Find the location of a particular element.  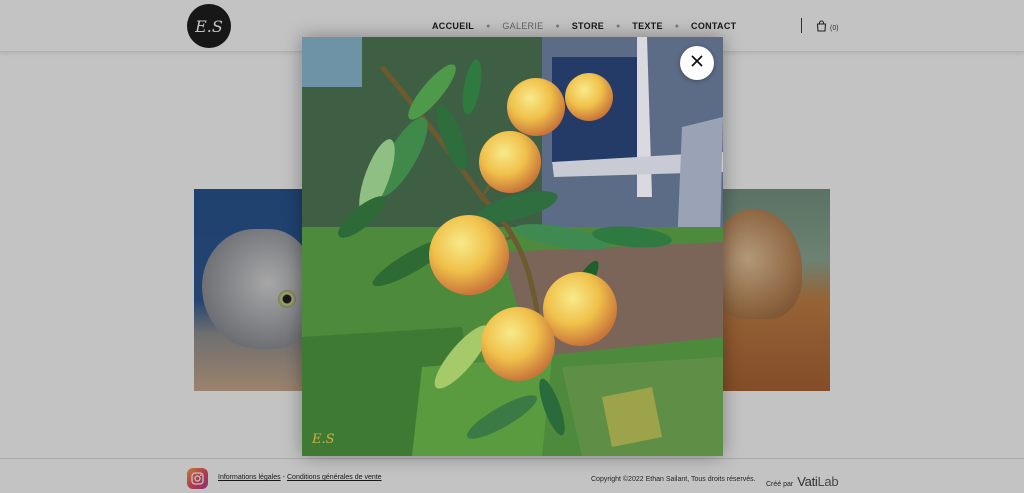

close-icon is located at coordinates (697, 63).